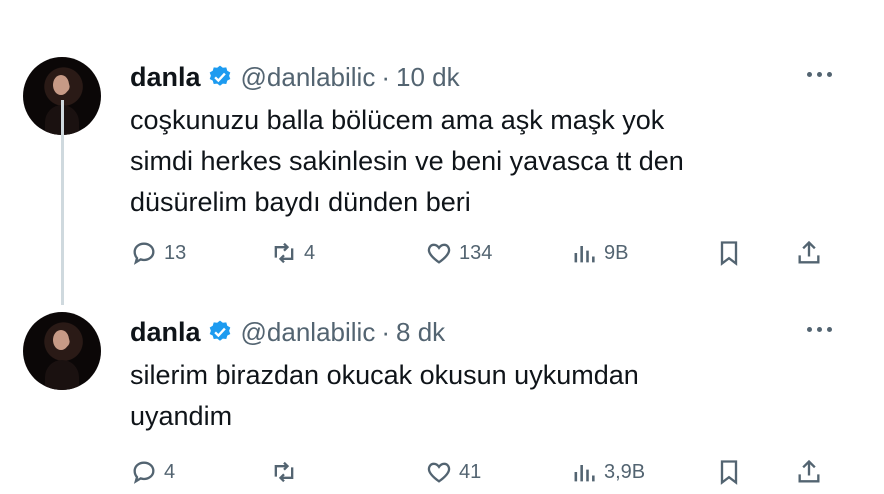 This screenshot has width=884, height=494. I want to click on retweet-count: 4, so click(310, 252).